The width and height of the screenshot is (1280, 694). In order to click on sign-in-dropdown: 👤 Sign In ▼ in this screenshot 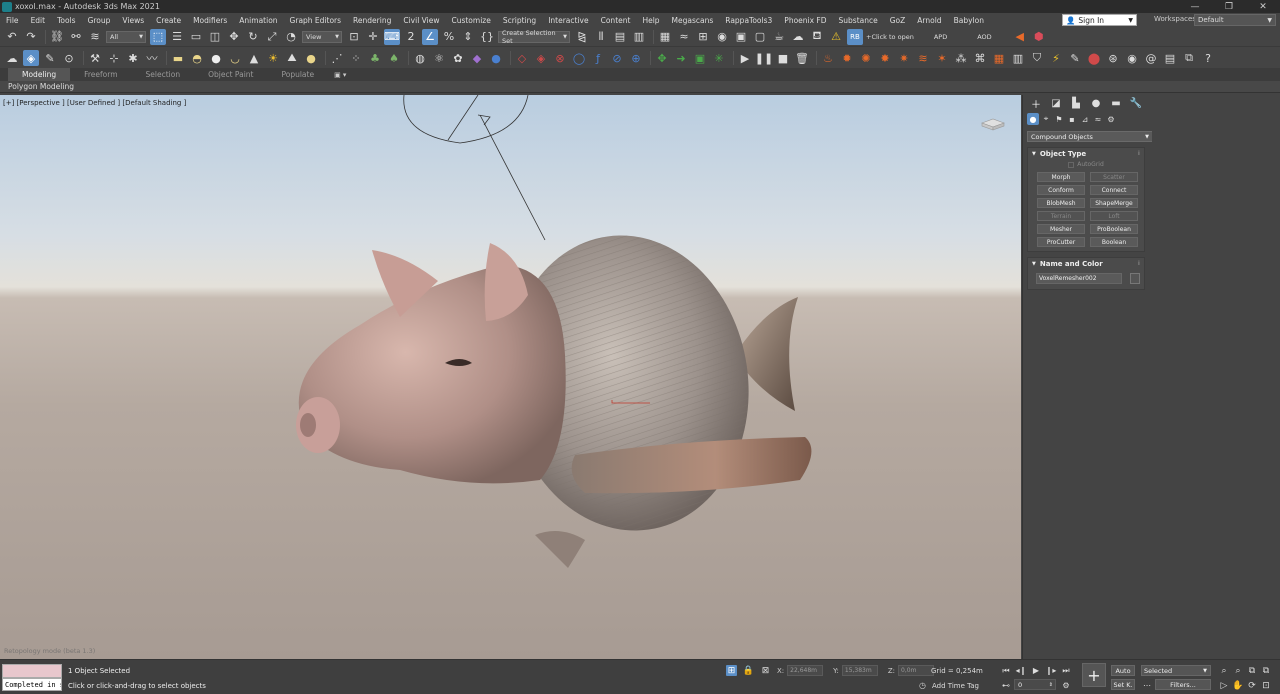, I will do `click(1099, 20)`.